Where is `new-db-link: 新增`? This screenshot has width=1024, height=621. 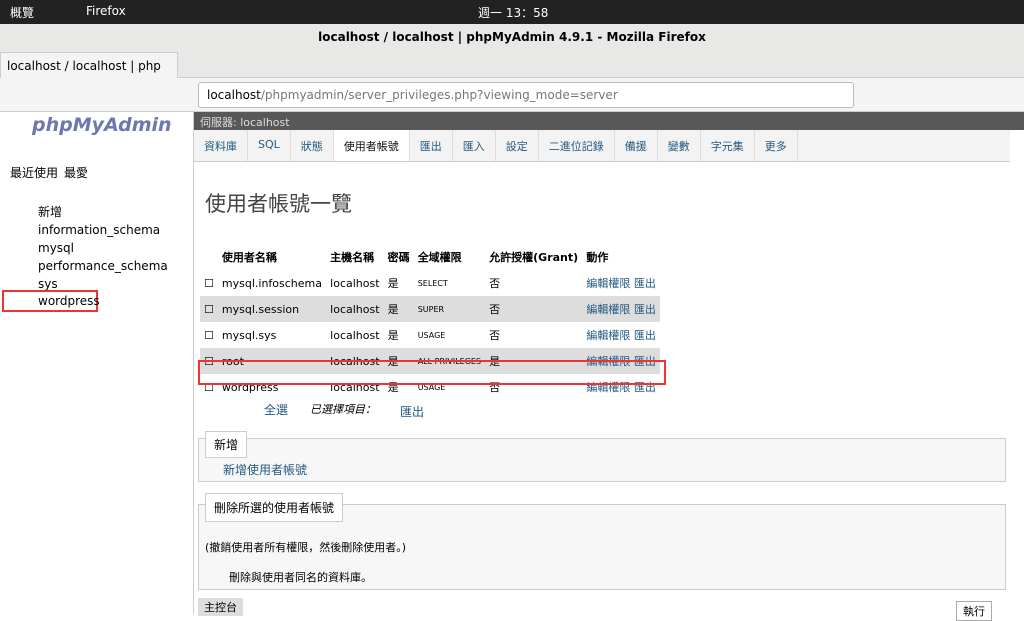 new-db-link: 新增 is located at coordinates (50, 211).